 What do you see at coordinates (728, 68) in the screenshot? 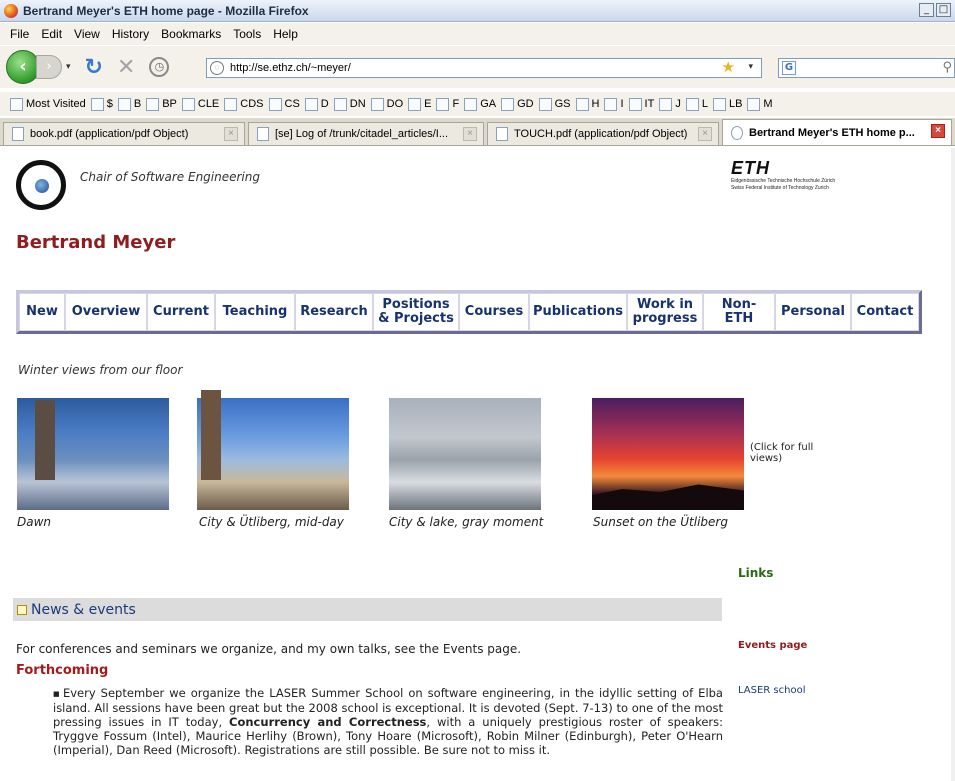
I see `bookmark-star-icon: ★` at bounding box center [728, 68].